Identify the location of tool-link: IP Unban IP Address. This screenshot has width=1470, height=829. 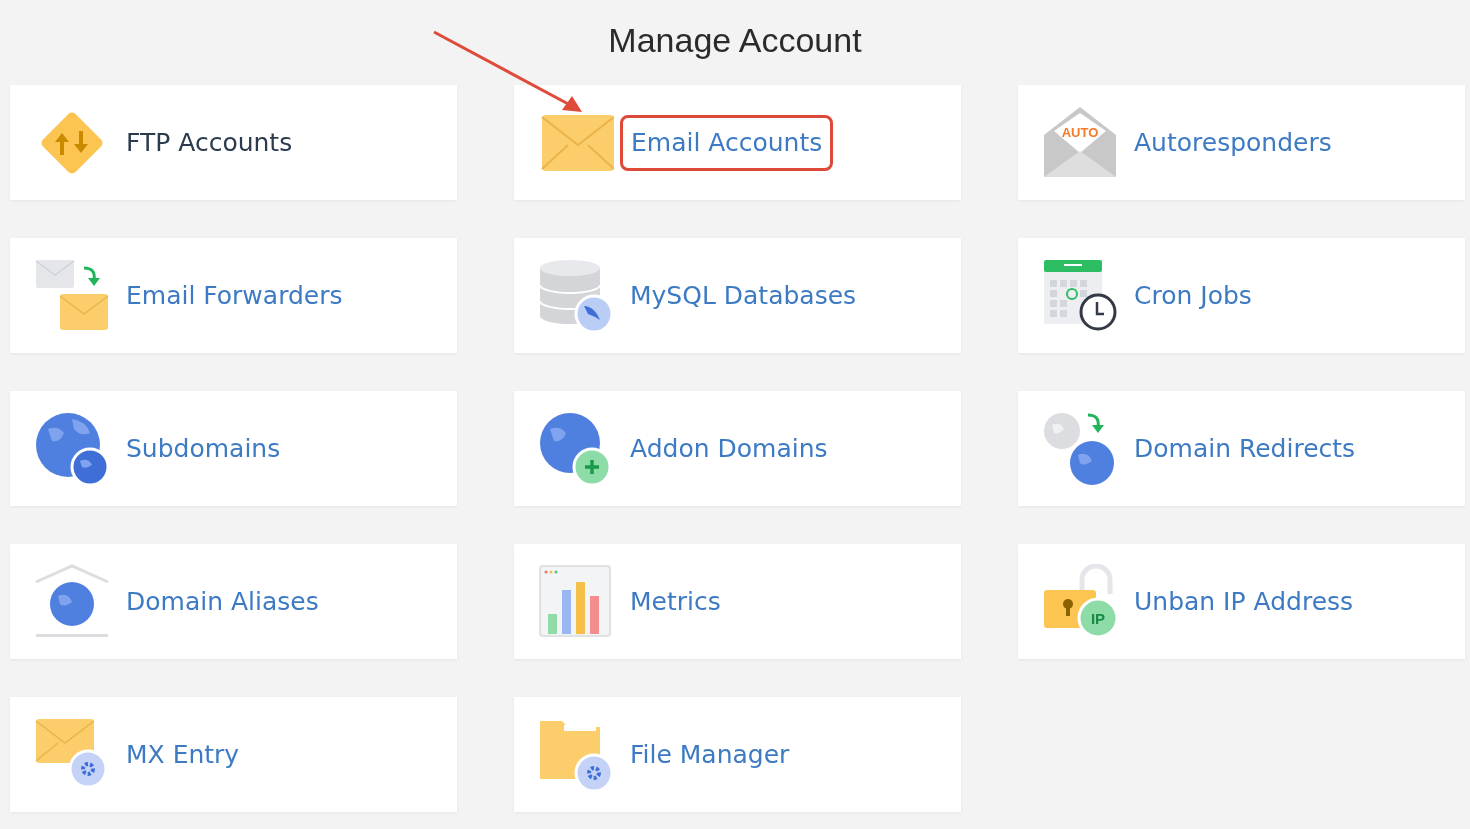
(1241, 601).